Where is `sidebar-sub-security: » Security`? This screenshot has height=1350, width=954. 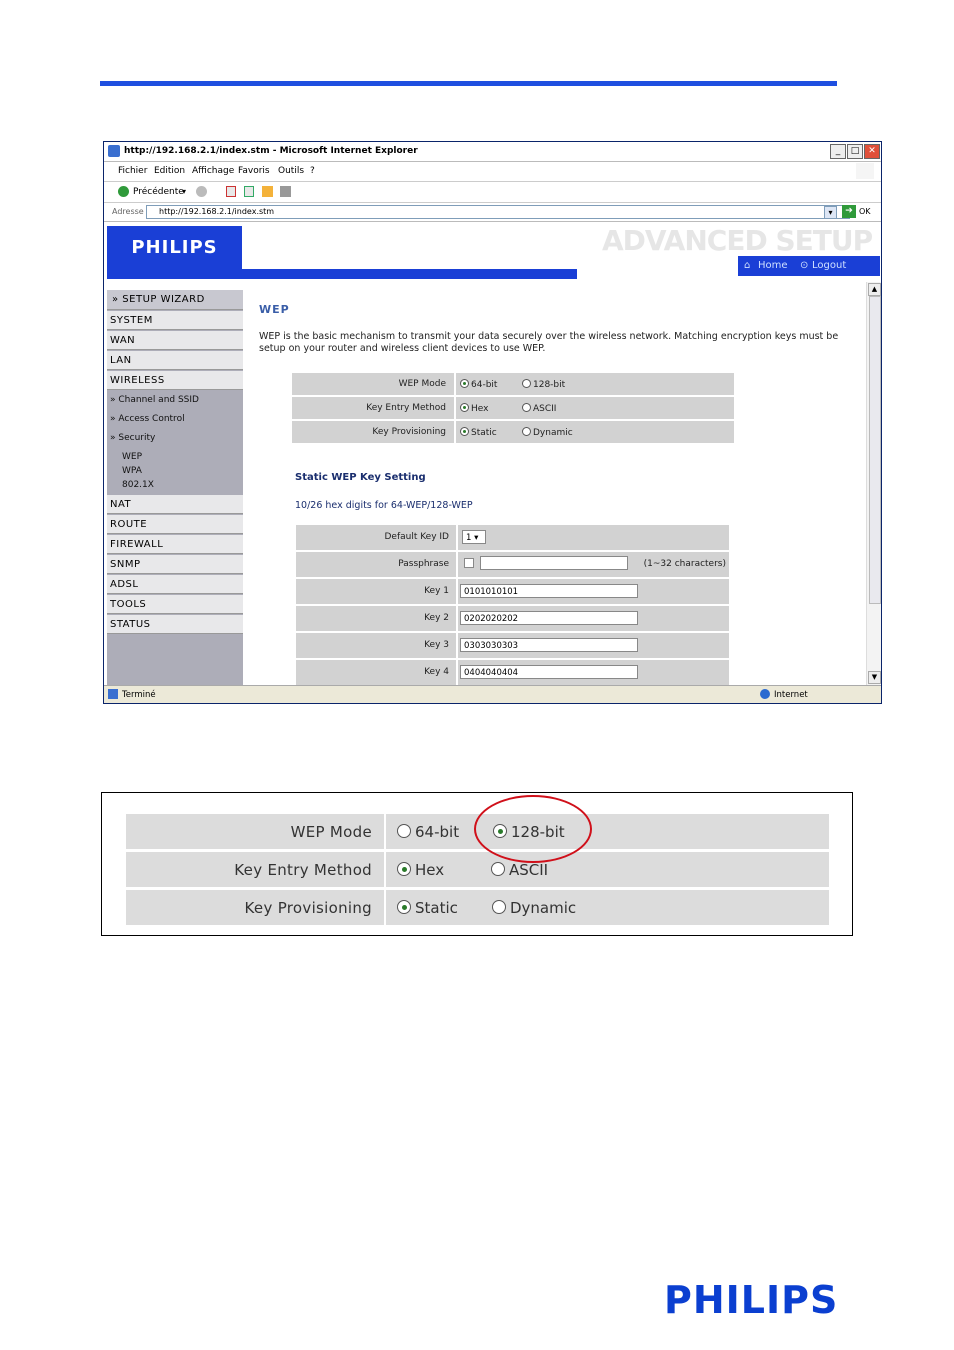 sidebar-sub-security: » Security is located at coordinates (132, 438).